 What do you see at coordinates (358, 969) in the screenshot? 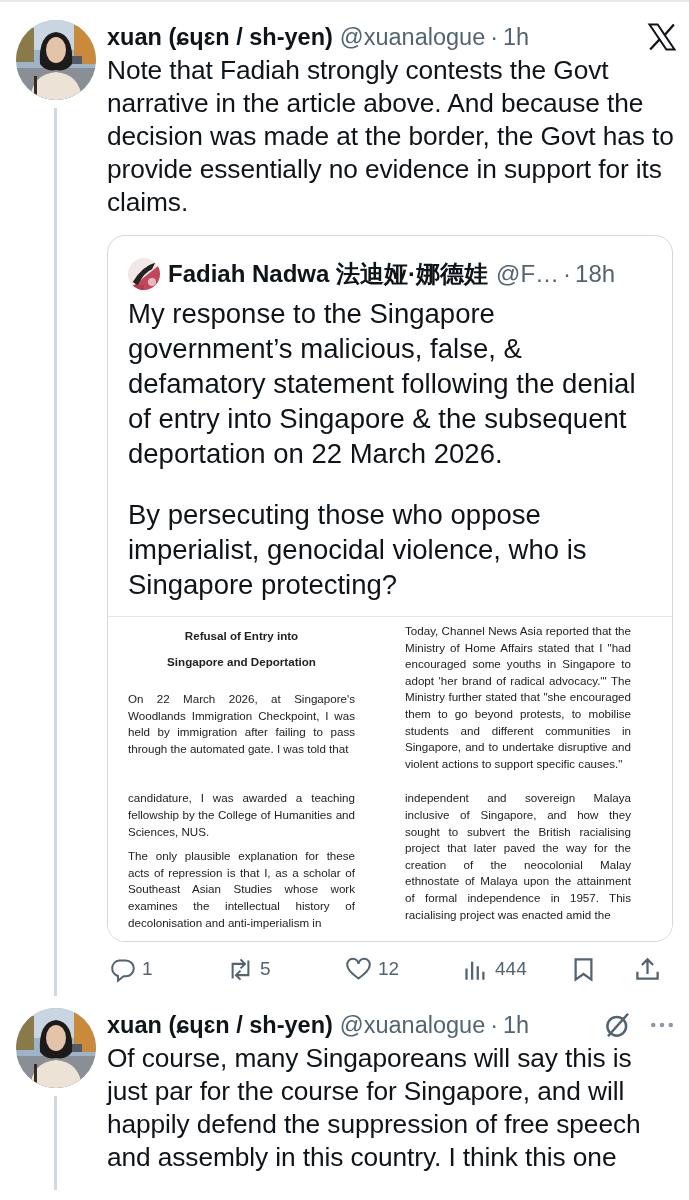
I see `heart-icon` at bounding box center [358, 969].